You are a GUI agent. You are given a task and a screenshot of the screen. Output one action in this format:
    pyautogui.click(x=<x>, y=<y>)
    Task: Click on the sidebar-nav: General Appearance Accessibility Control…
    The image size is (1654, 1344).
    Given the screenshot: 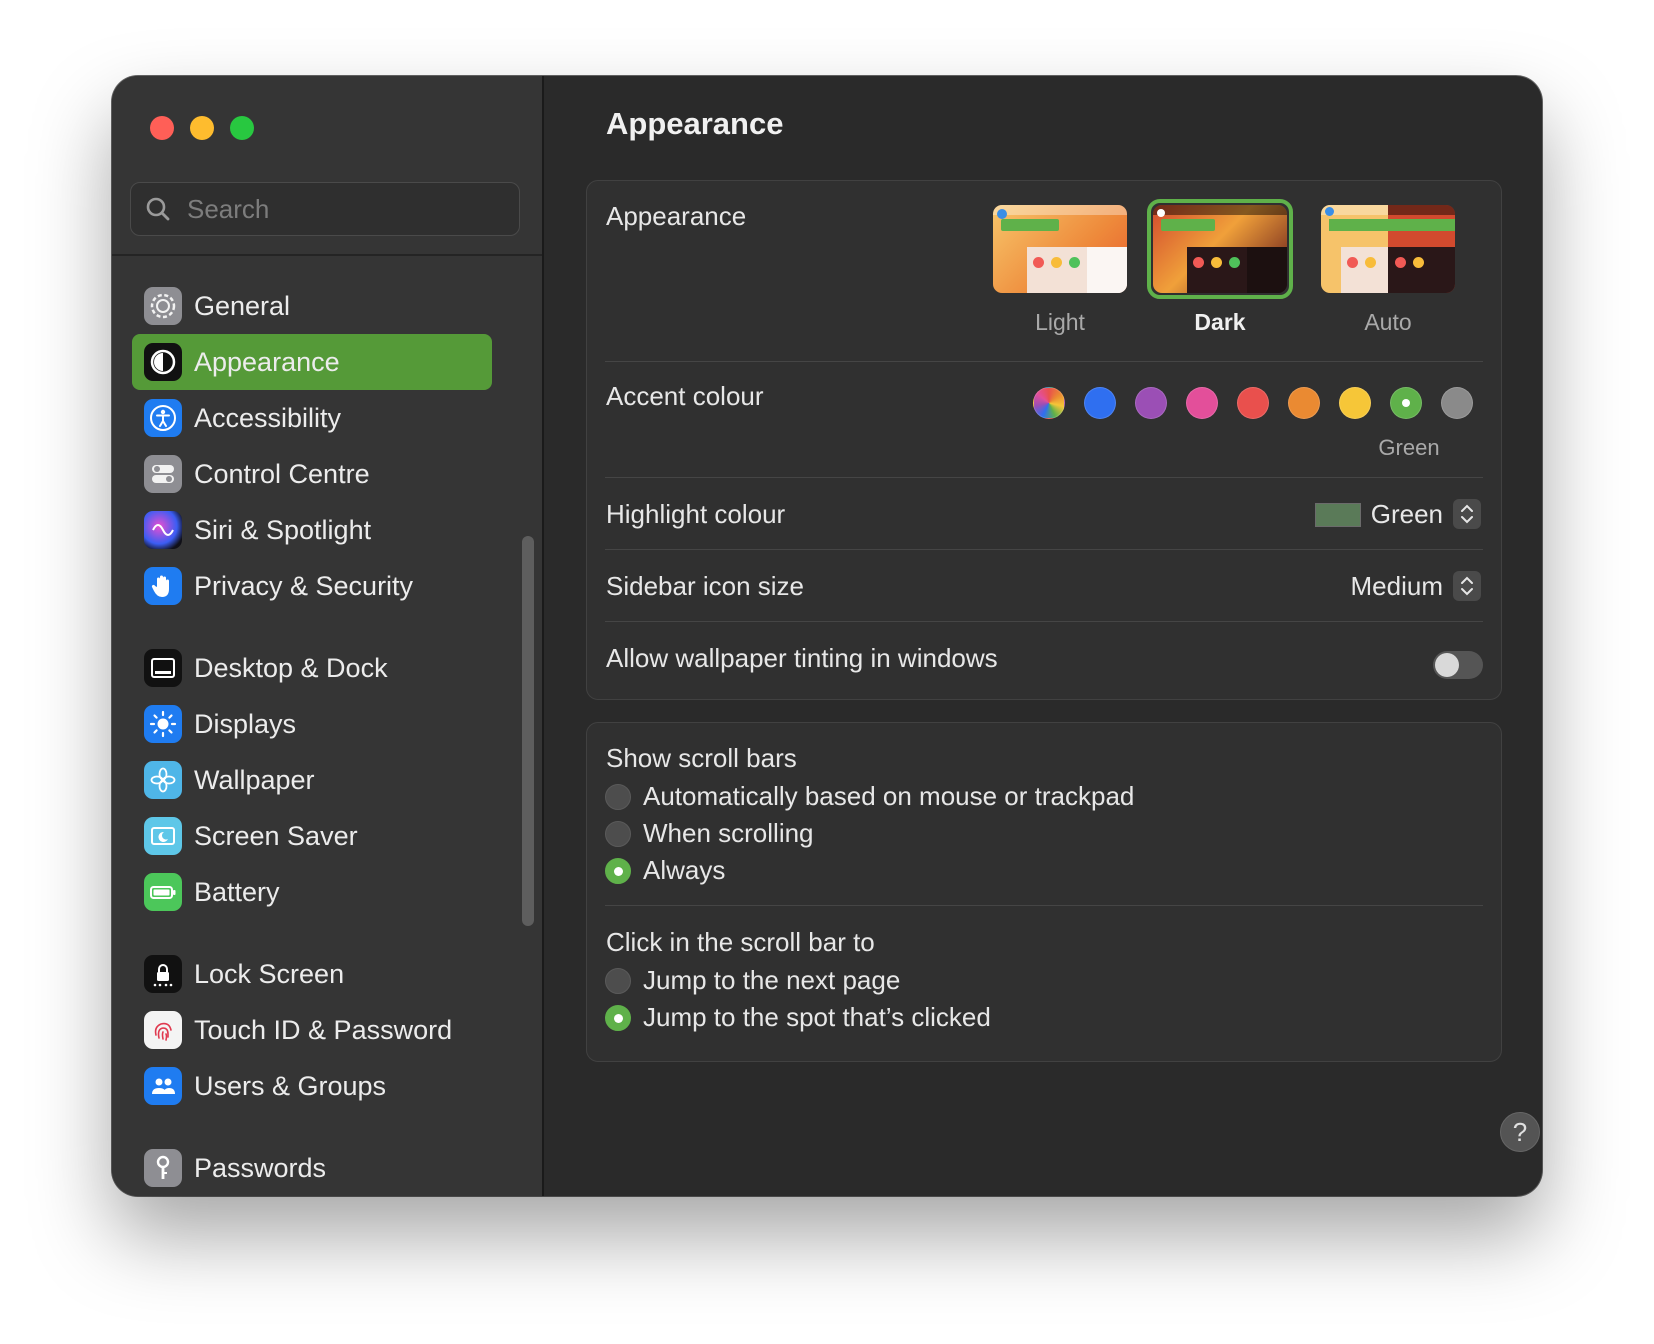 What is the action you would take?
    pyautogui.click(x=312, y=737)
    